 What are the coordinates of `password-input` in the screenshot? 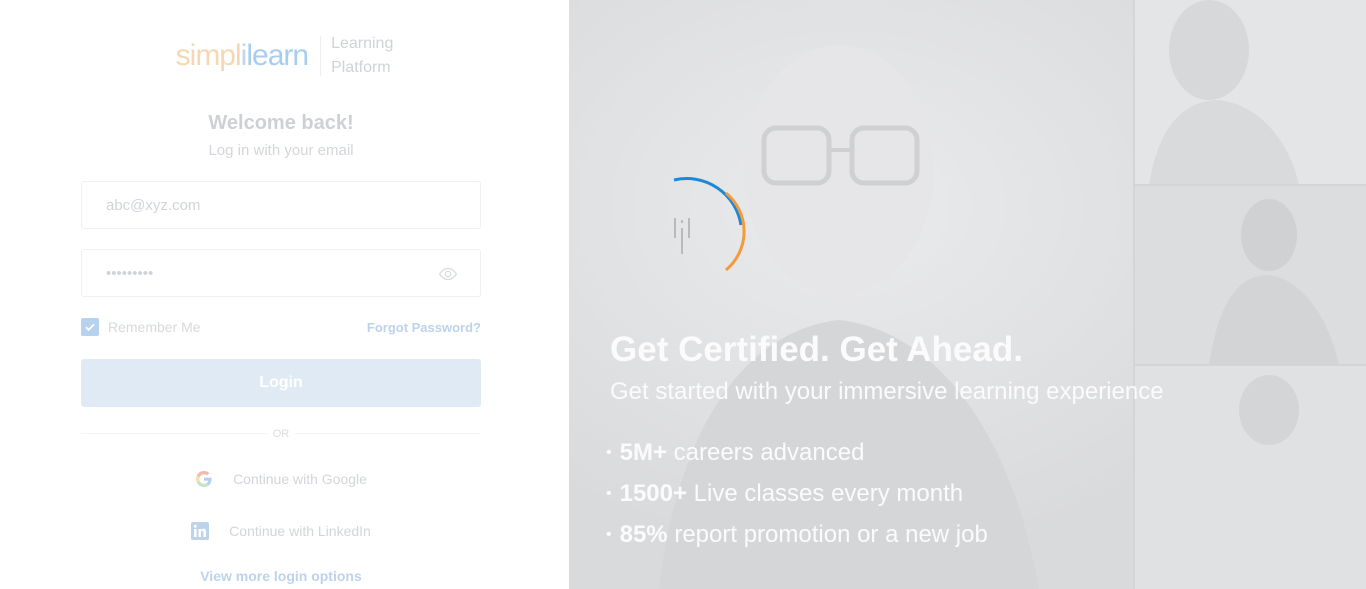 It's located at (281, 273).